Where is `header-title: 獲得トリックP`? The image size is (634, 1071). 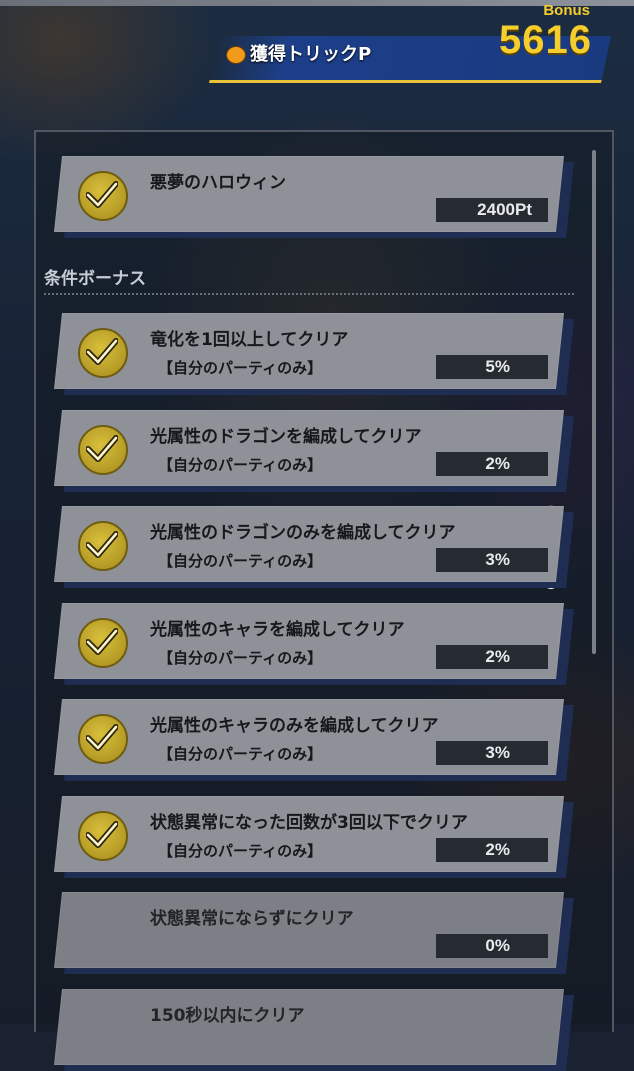 header-title: 獲得トリックP is located at coordinates (311, 54).